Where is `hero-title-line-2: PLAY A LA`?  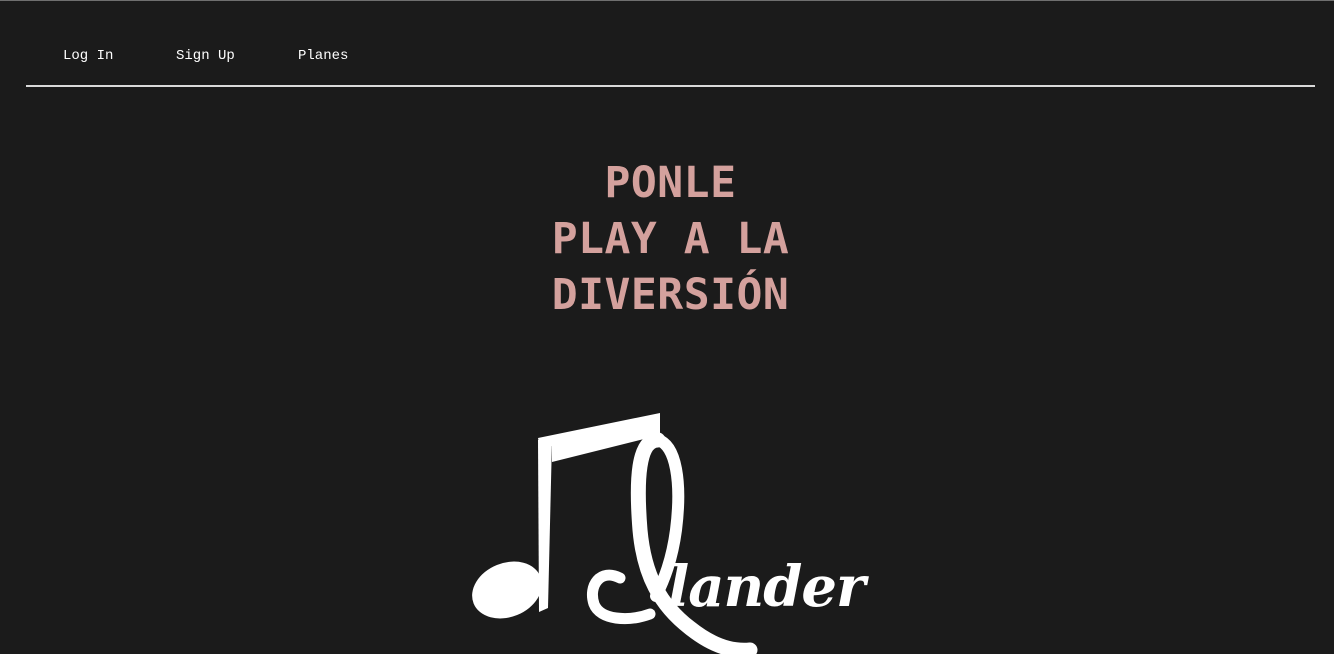
hero-title-line-2: PLAY A LA is located at coordinates (670, 239).